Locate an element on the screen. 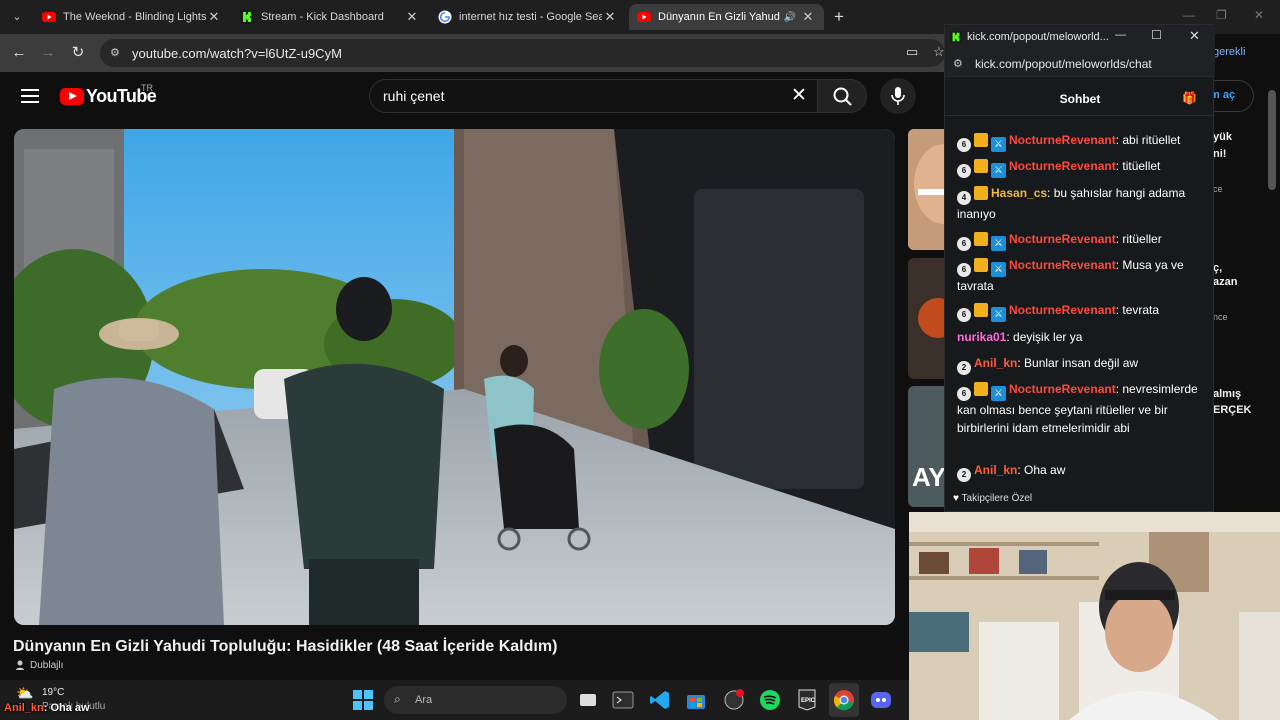 This screenshot has width=1280, height=720. chat-message: nurika01: deyişik ler ya is located at coordinates (1082, 337).